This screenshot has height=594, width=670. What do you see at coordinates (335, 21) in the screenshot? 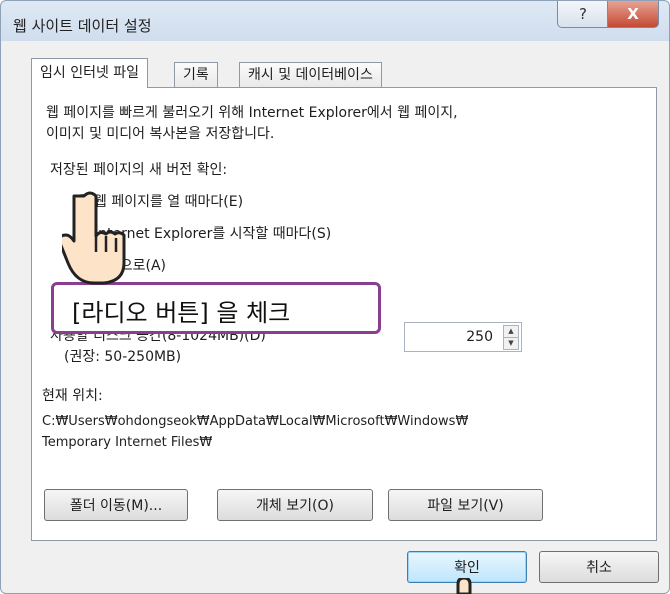
I see `title-bar: 웹 사이트 데이터 설정 ? X` at bounding box center [335, 21].